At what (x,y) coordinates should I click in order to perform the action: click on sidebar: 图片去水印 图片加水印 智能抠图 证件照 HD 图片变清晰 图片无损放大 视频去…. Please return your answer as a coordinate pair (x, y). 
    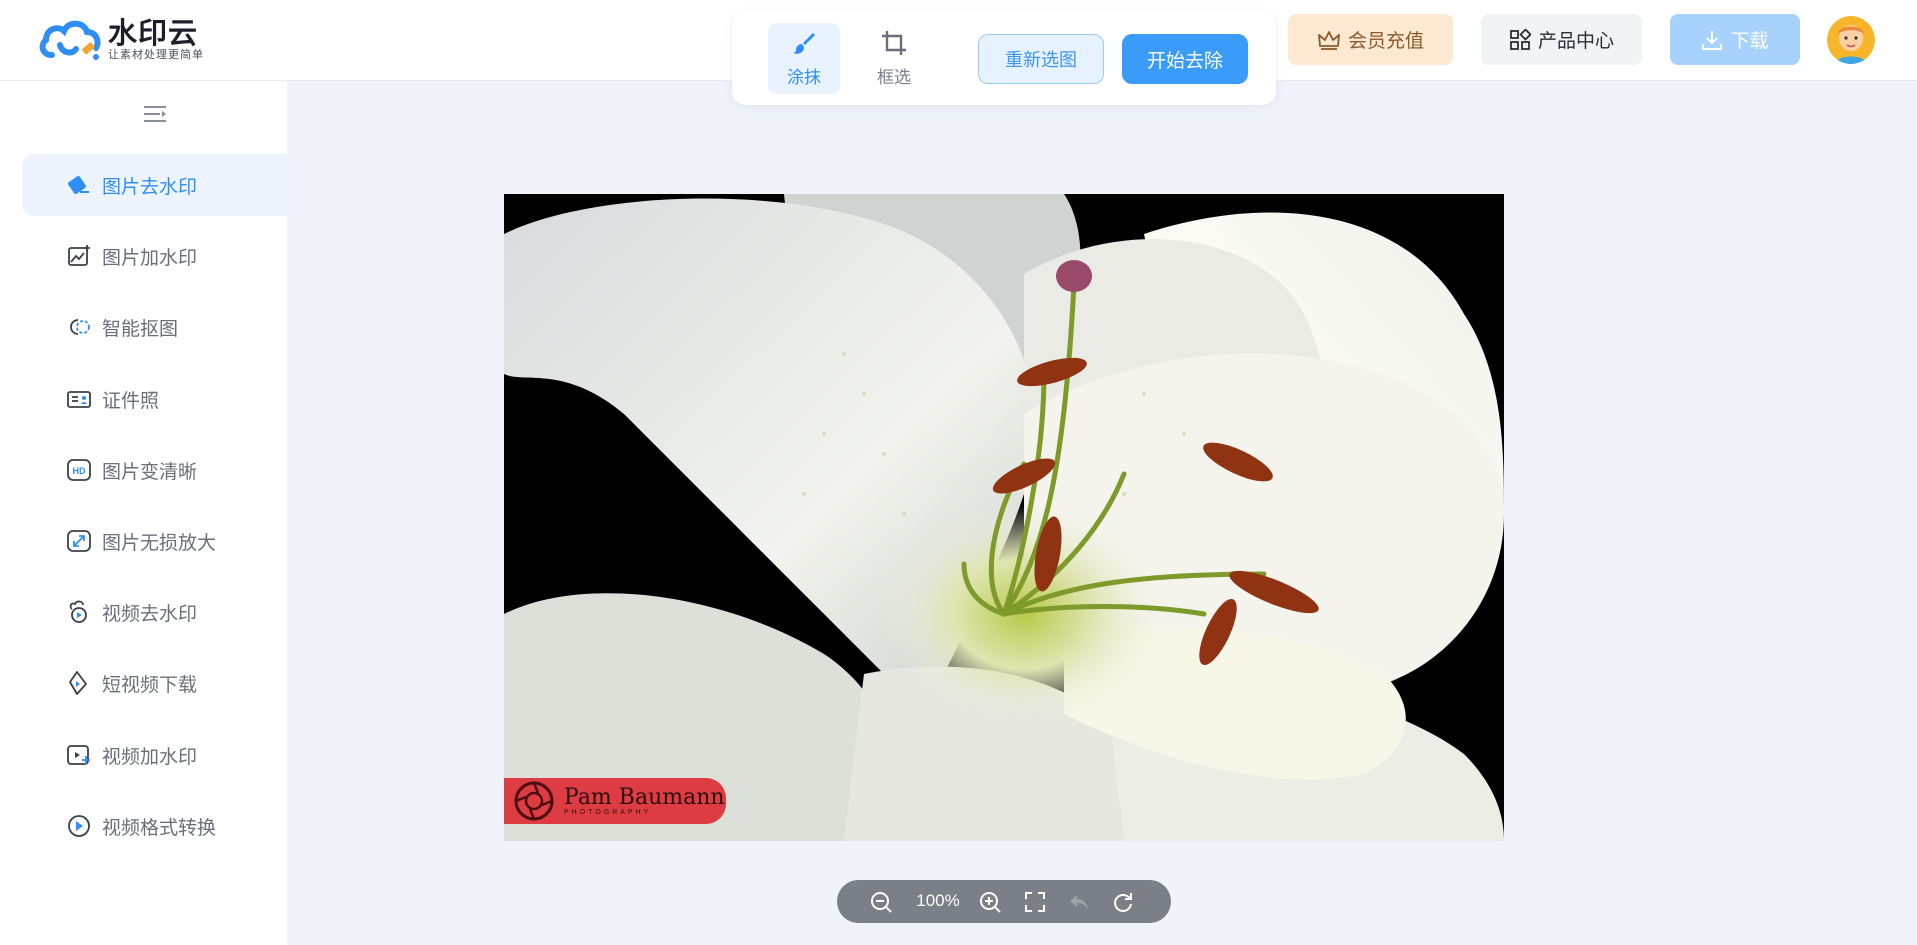
    Looking at the image, I should click on (143, 513).